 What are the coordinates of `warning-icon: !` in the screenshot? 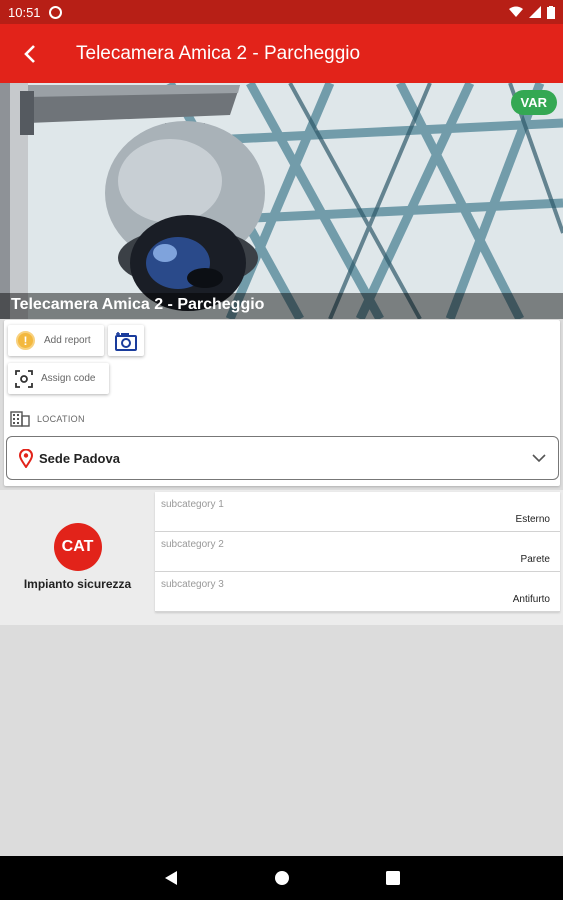 It's located at (25, 340).